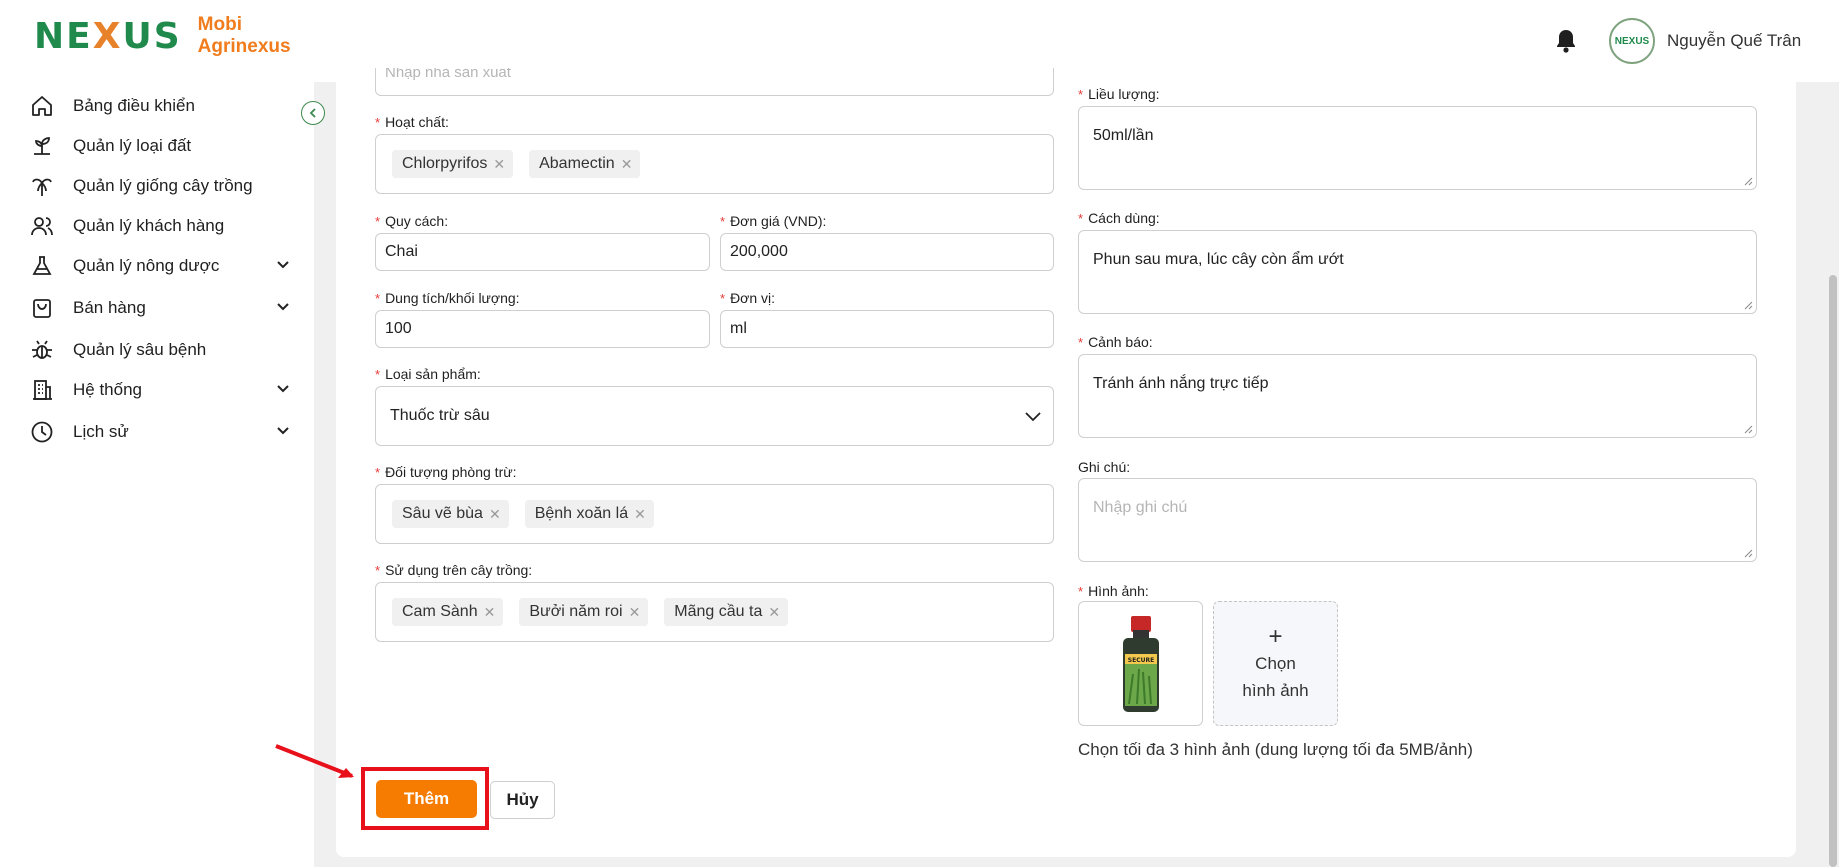 The height and width of the screenshot is (867, 1839). What do you see at coordinates (453, 164) in the screenshot?
I see `tag: Chlorpyrifos ✕` at bounding box center [453, 164].